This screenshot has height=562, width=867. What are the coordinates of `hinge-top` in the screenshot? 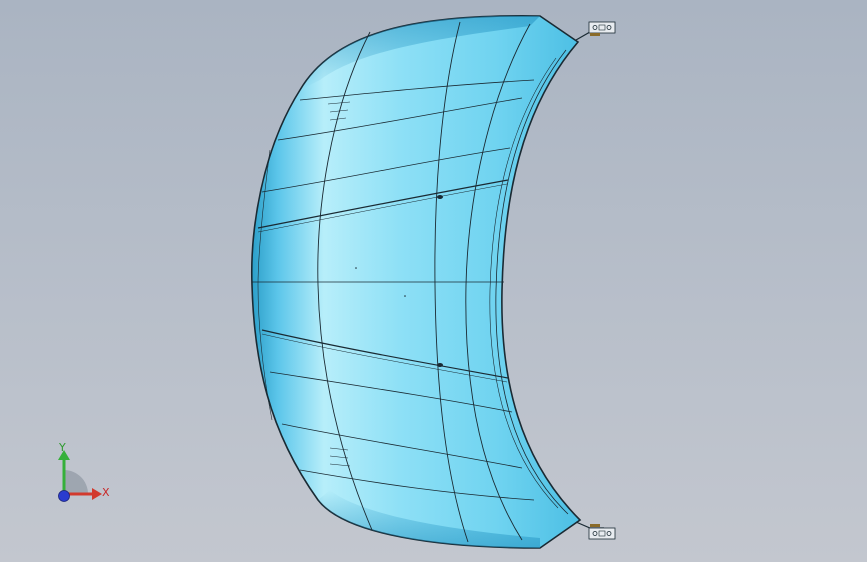 It's located at (595, 31).